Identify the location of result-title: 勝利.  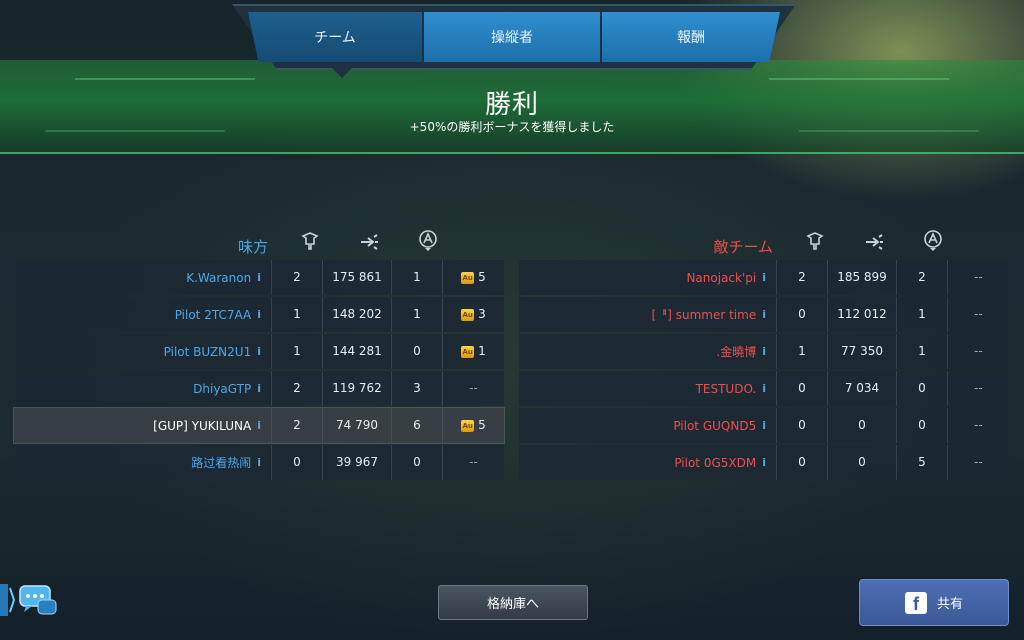
(511, 105).